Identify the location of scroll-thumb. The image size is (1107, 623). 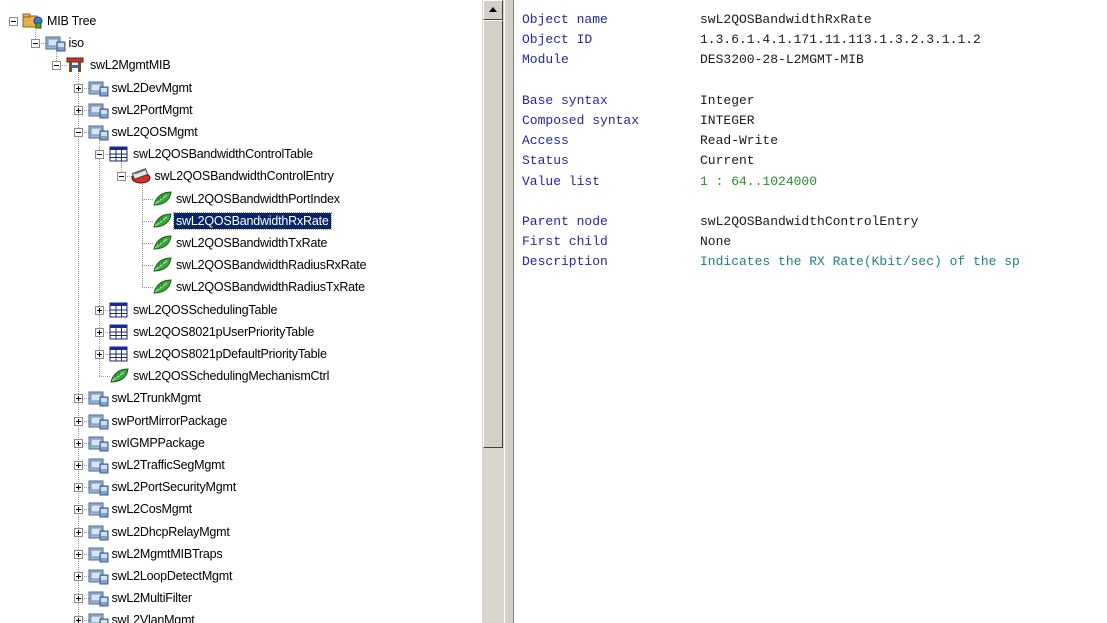
(493, 234).